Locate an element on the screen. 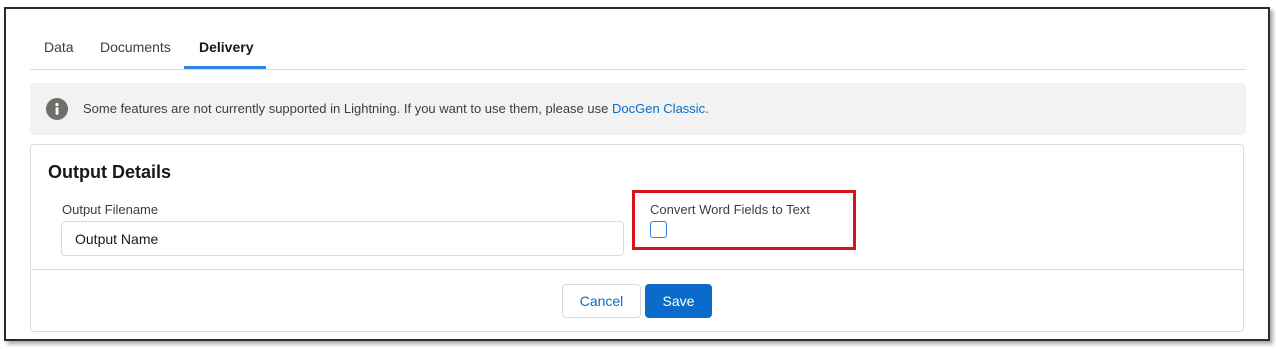 Image resolution: width=1276 pixels, height=349 pixels. output-filename-label: Output Filename is located at coordinates (110, 209).